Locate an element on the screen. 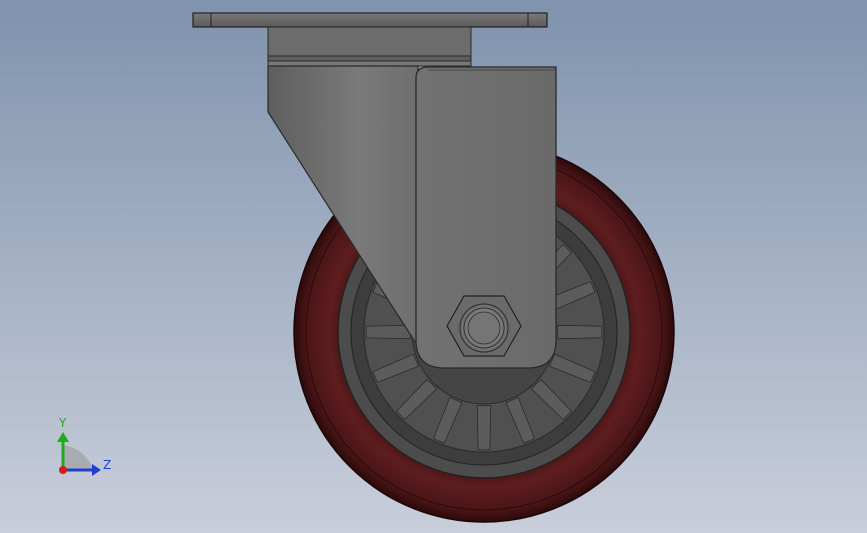 The width and height of the screenshot is (867, 533). y-axis-label: Y is located at coordinates (62, 423).